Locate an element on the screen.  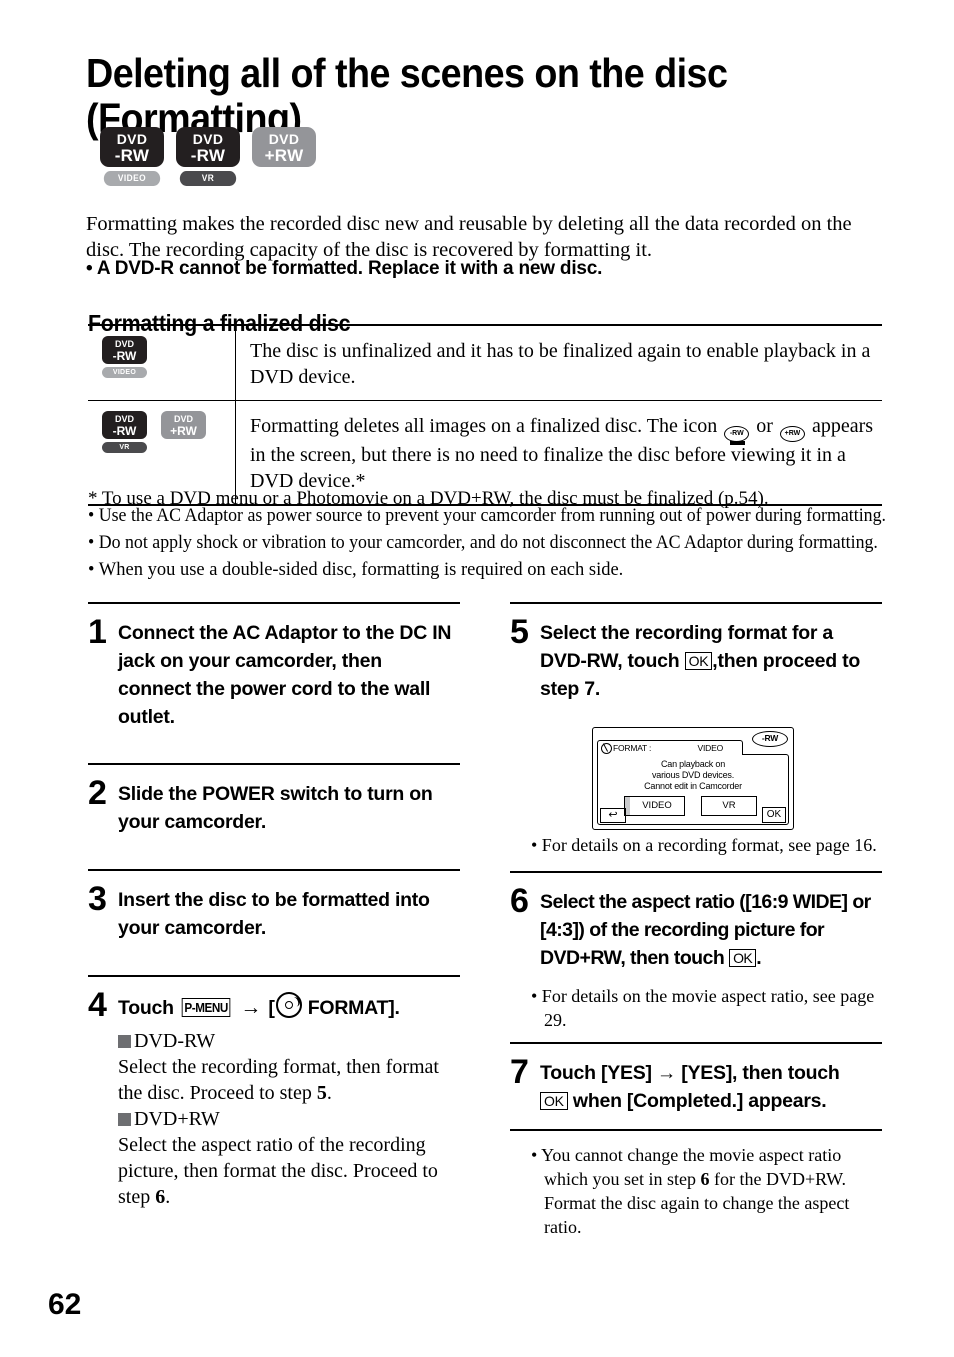
step-text: Touch P-MENU → [ FORMAT]. is located at coordinates (289, 1006).